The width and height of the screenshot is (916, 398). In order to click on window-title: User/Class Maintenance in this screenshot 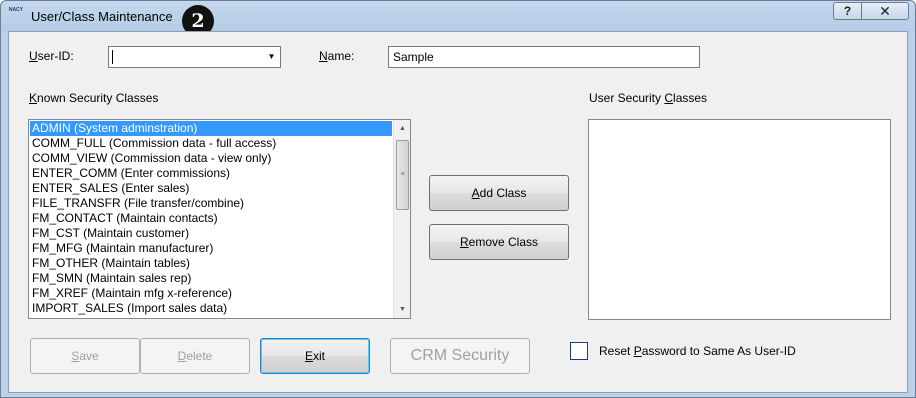, I will do `click(102, 16)`.